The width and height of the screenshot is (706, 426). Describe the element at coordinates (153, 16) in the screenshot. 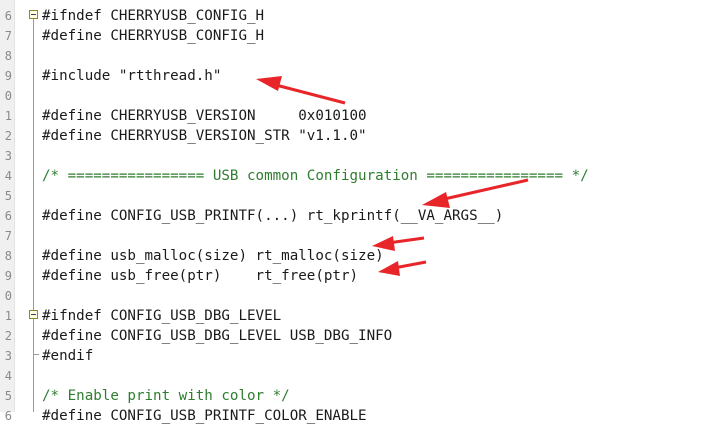

I see `code-text: #ifndef CHERRYUSB_CONFIG_H` at that location.